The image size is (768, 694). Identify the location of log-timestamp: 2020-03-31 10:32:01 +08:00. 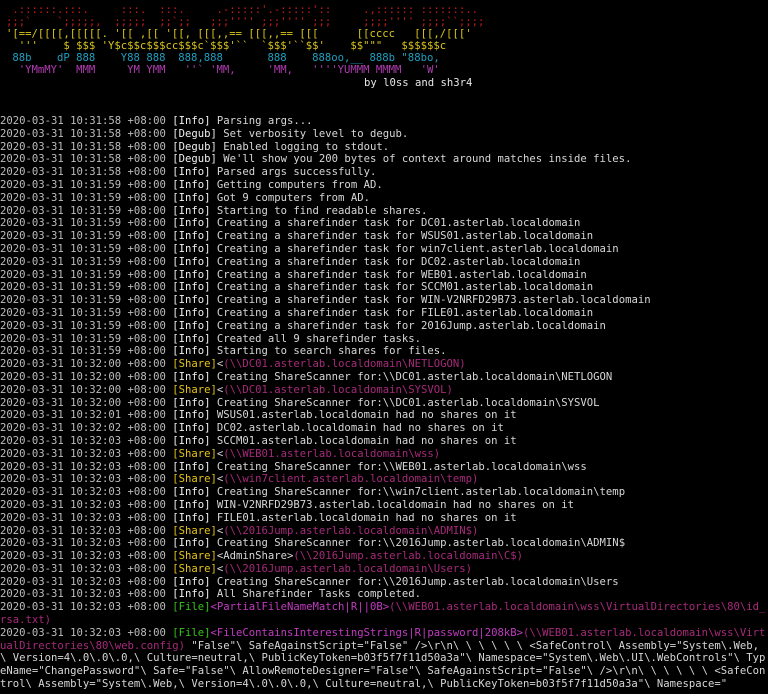
(83, 415).